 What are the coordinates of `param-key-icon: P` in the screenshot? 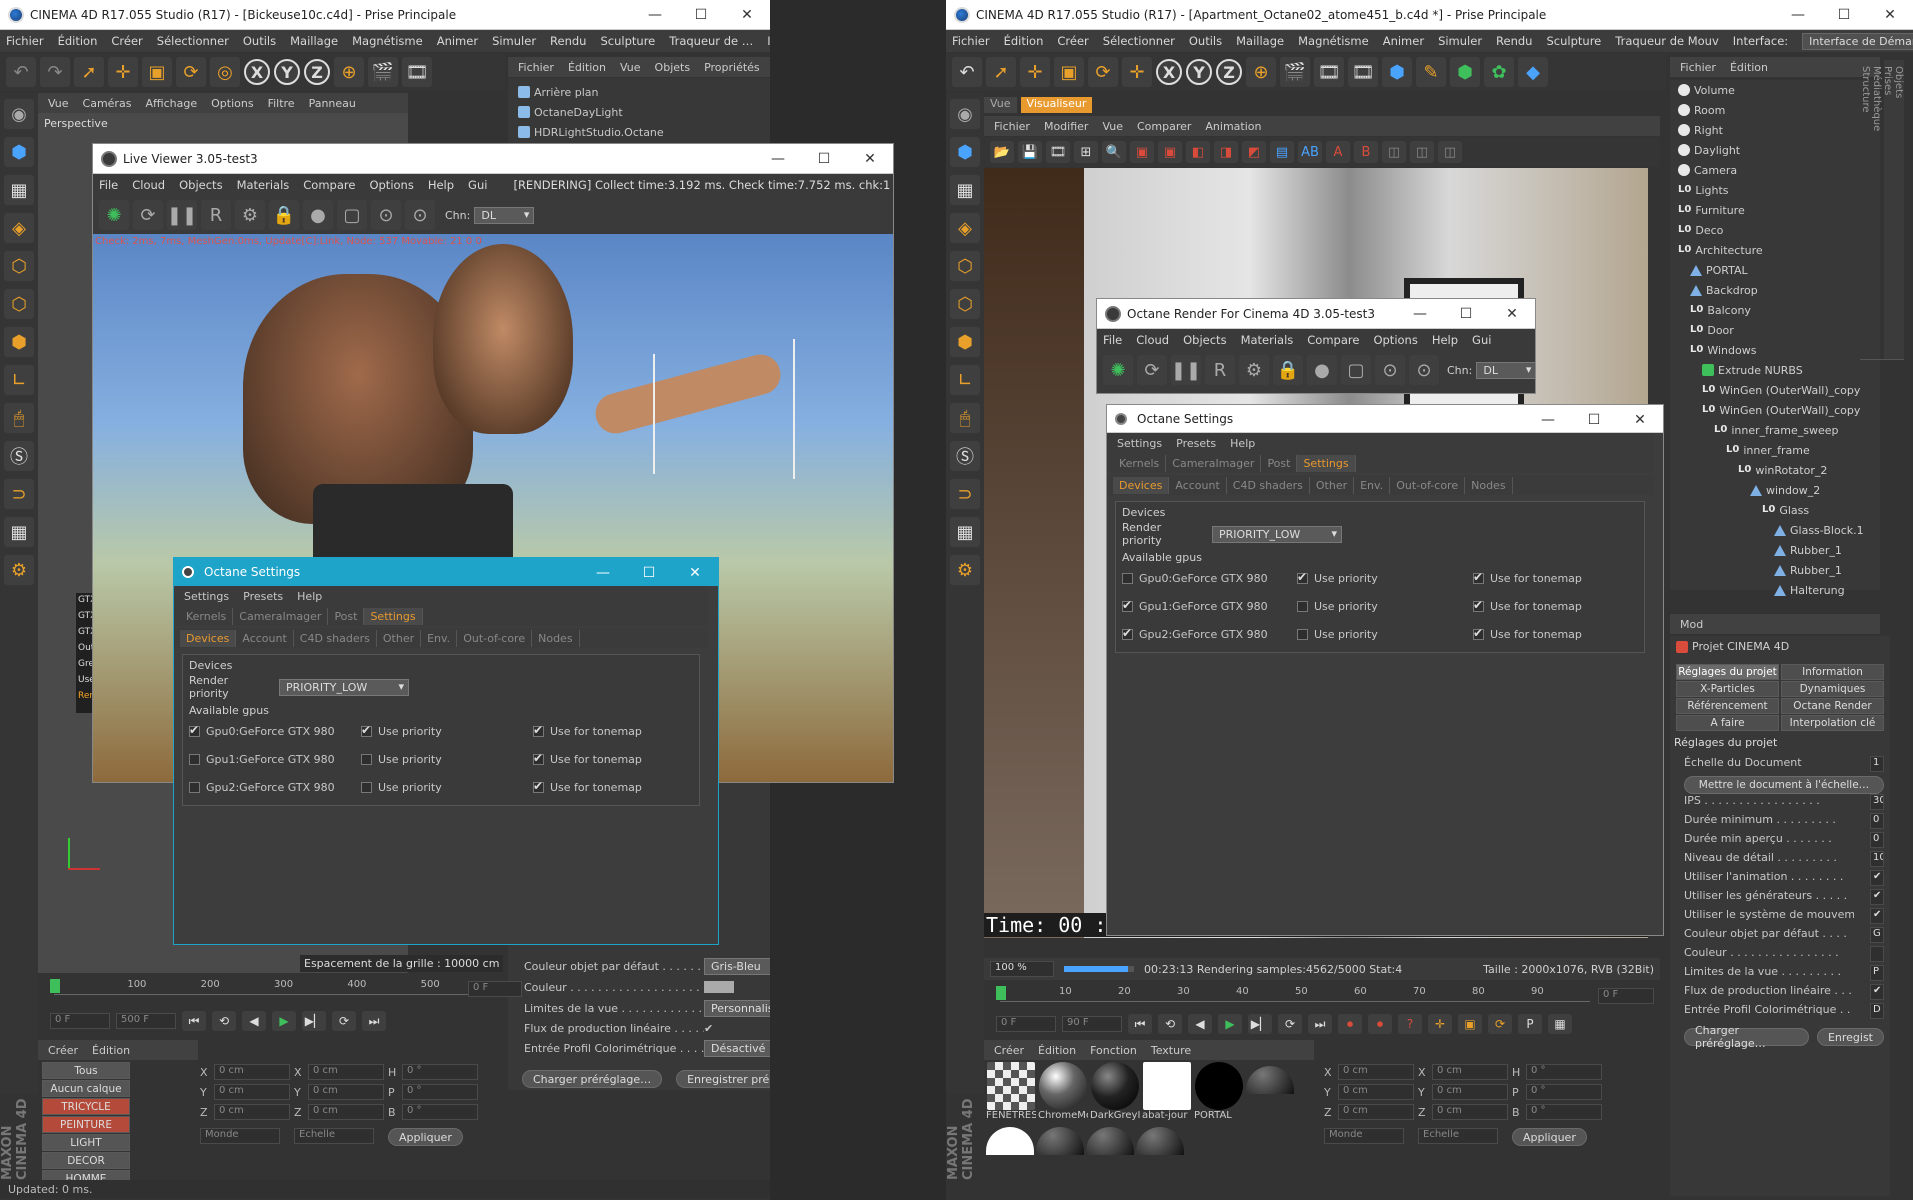 It's located at (1530, 1024).